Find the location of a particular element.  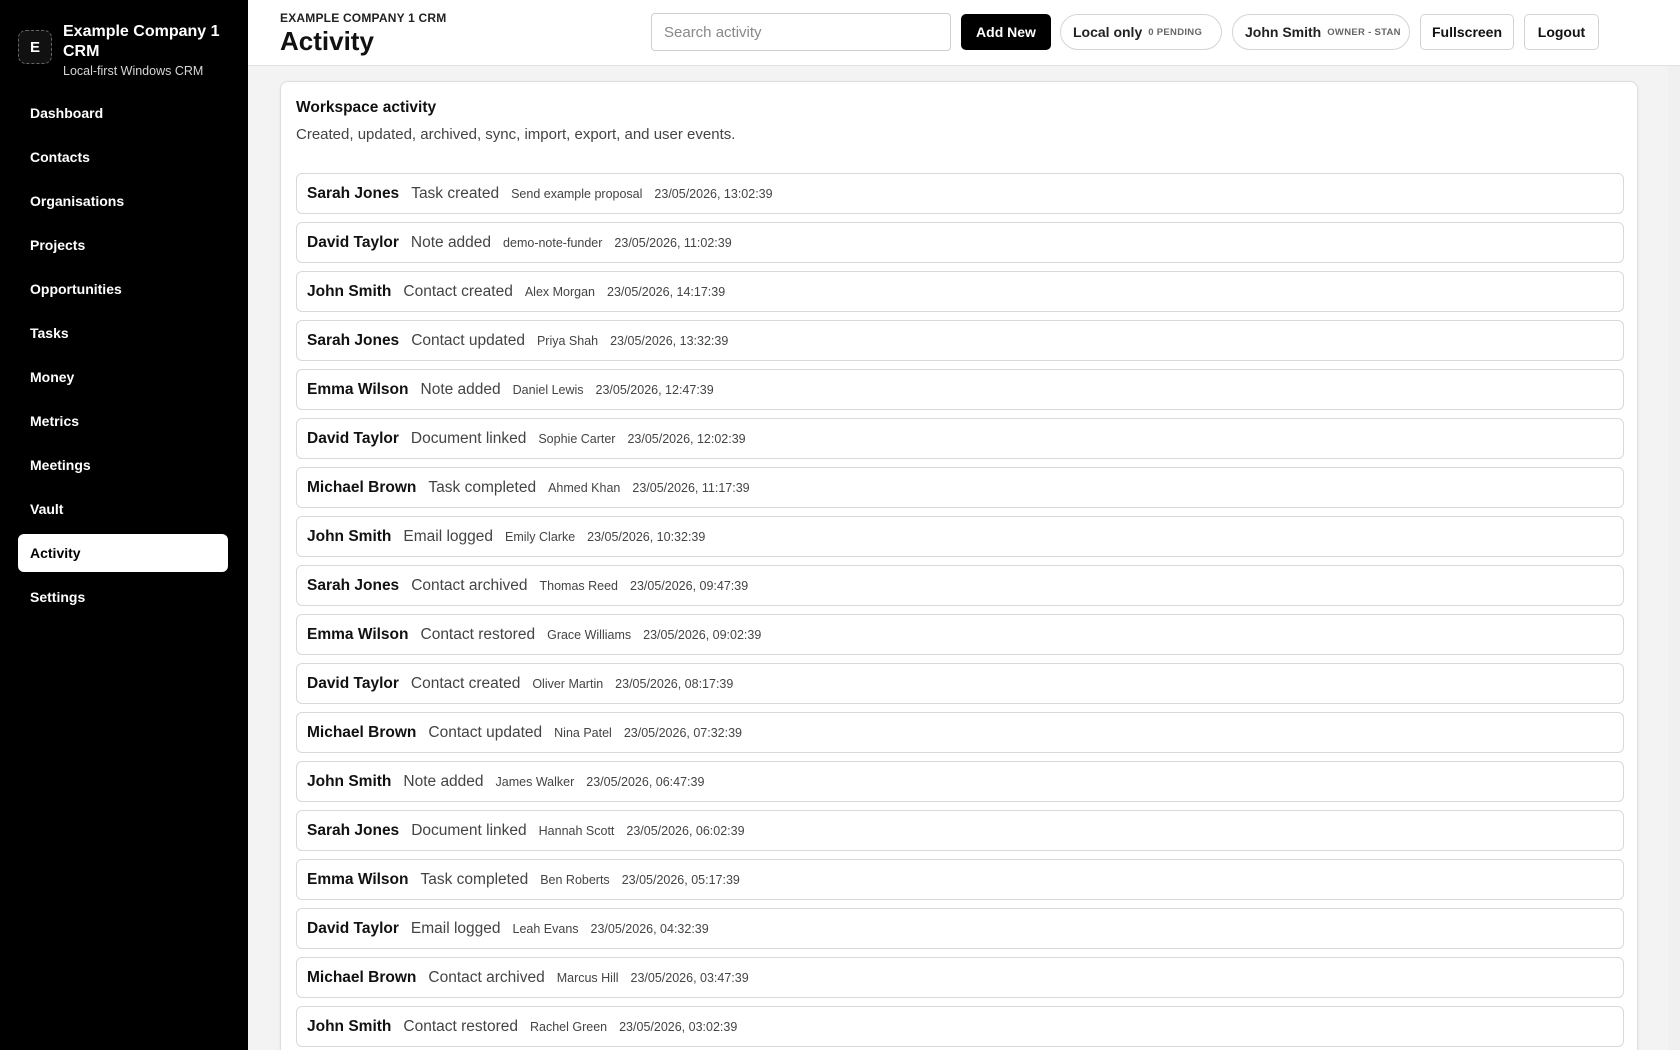

sidebar-item-meetings: Meetings is located at coordinates (123, 465).